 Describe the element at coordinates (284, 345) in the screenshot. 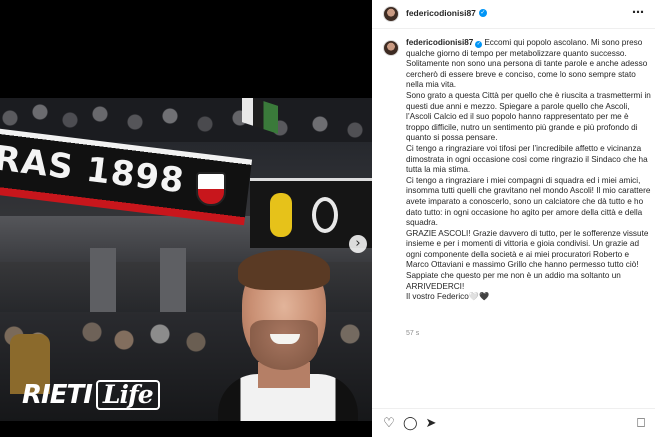

I see `player-beard` at that location.